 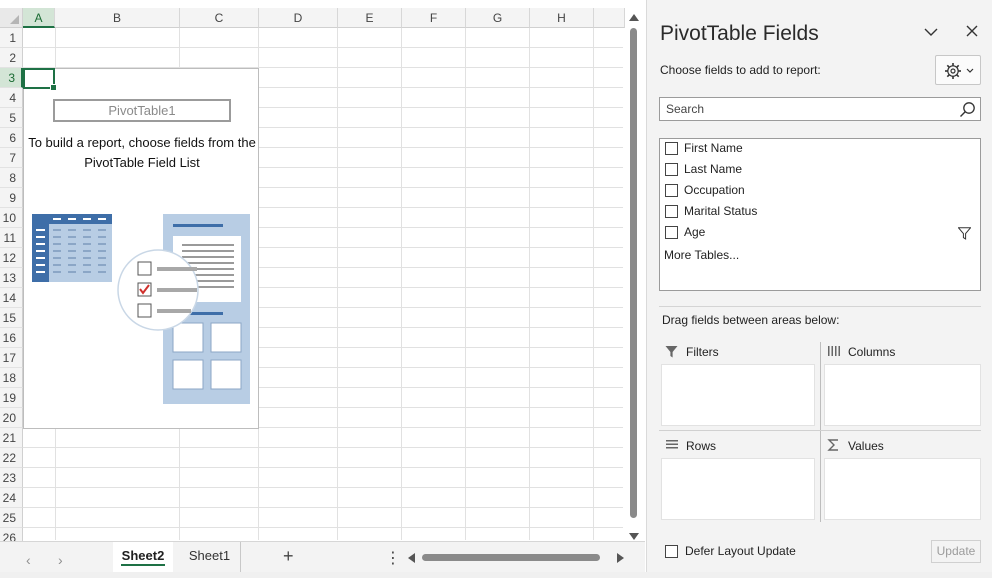 I want to click on row-header-4: 4, so click(x=11, y=98).